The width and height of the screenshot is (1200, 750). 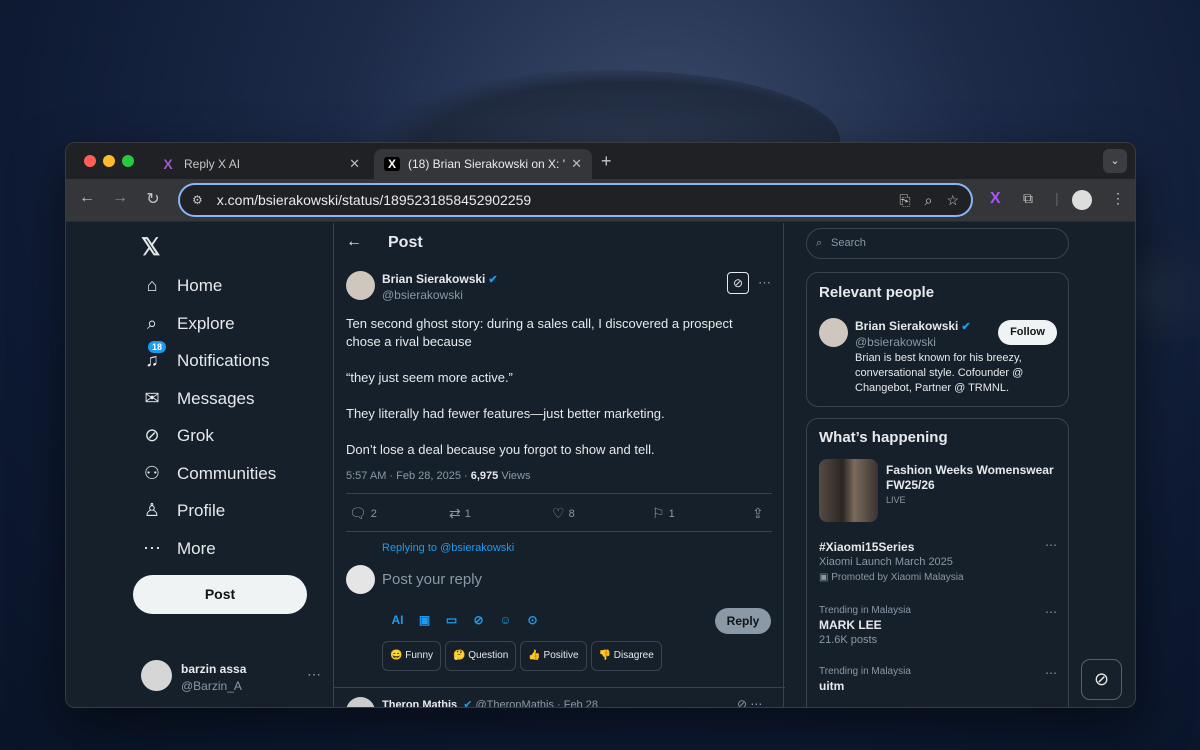 I want to click on grok-icon: ⊘ ⋯, so click(x=749, y=702).